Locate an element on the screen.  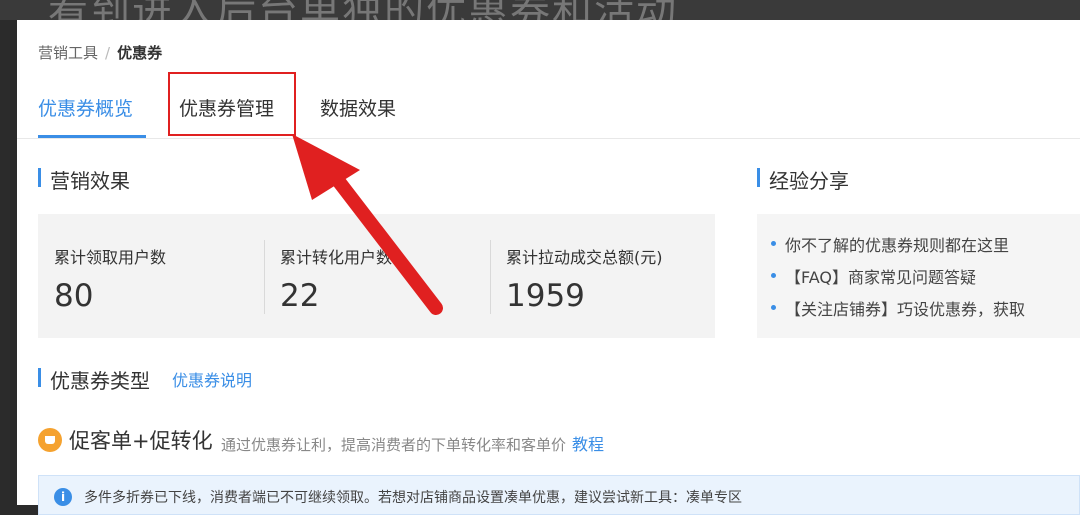
annotation-highlight-box is located at coordinates (232, 104).